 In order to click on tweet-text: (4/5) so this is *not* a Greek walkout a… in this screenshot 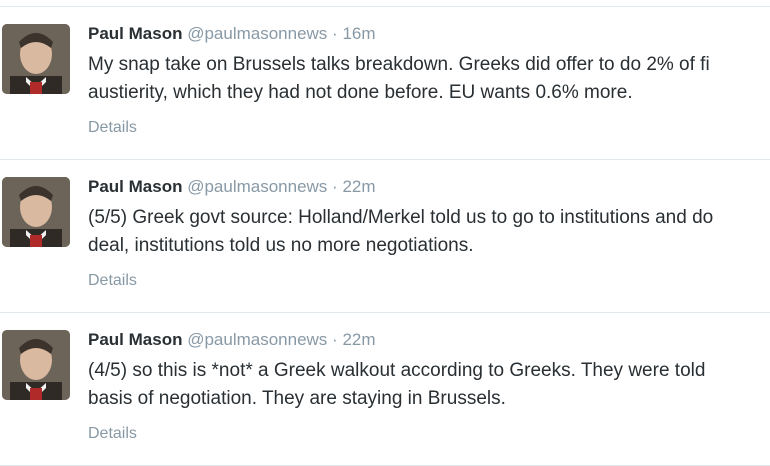, I will do `click(397, 384)`.